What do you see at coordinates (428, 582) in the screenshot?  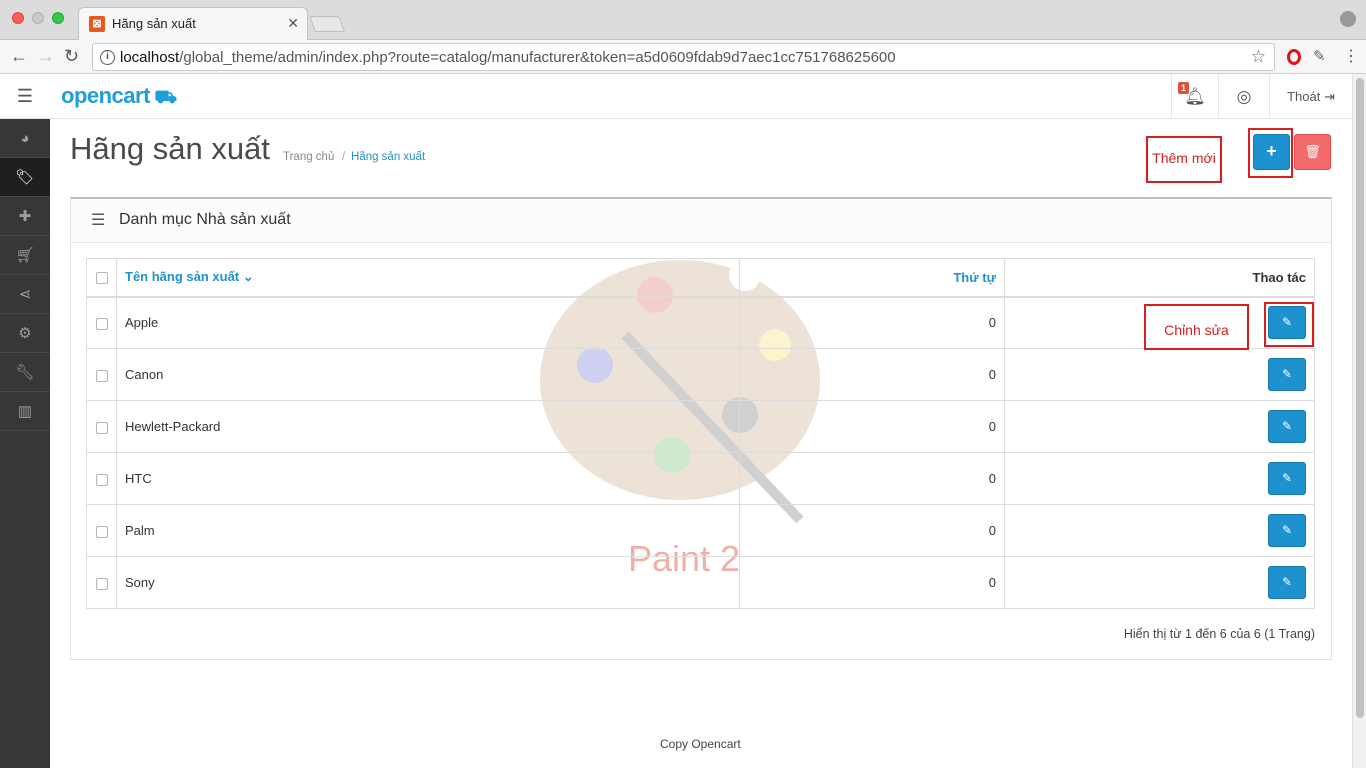 I see `manufacturer-name: Sony` at bounding box center [428, 582].